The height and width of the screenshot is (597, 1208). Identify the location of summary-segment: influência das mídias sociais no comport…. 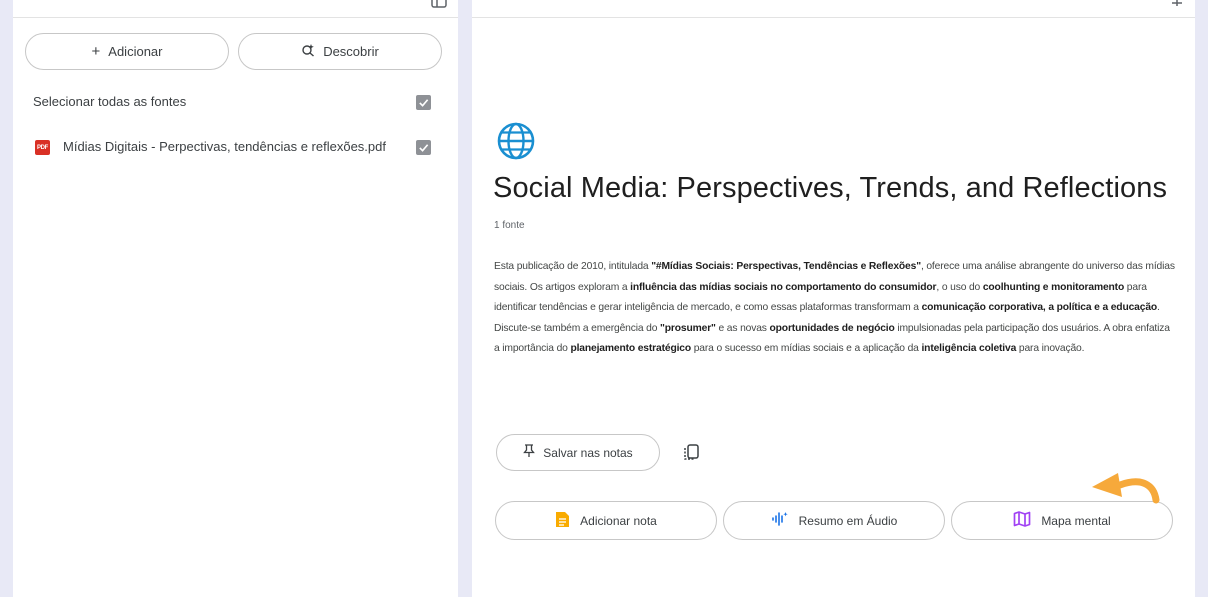
(783, 287).